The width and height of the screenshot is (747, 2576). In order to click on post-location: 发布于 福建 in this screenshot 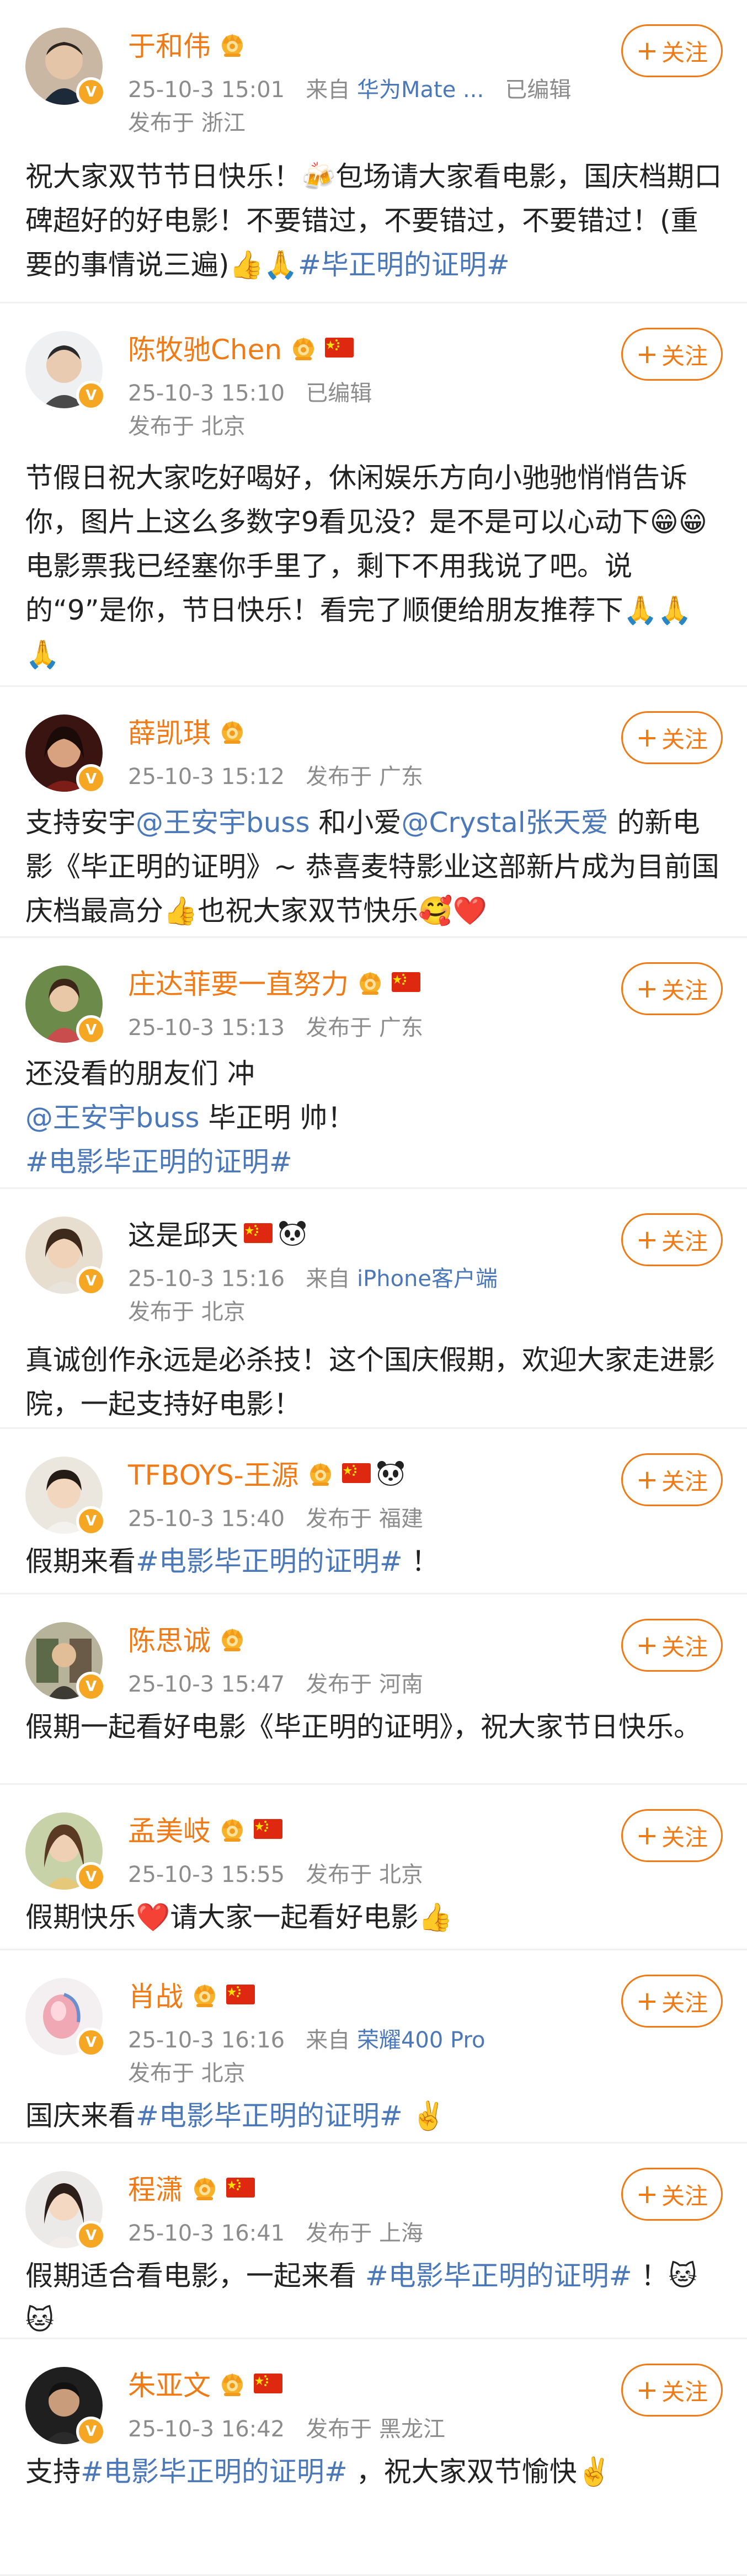, I will do `click(364, 1519)`.